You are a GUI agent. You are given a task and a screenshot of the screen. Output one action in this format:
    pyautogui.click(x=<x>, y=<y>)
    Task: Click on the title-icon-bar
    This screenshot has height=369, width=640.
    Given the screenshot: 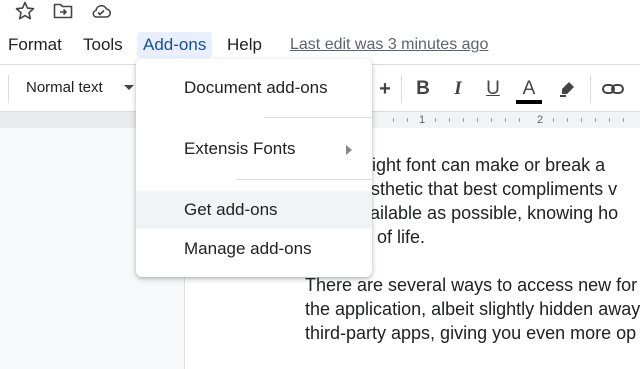 What is the action you would take?
    pyautogui.click(x=320, y=11)
    